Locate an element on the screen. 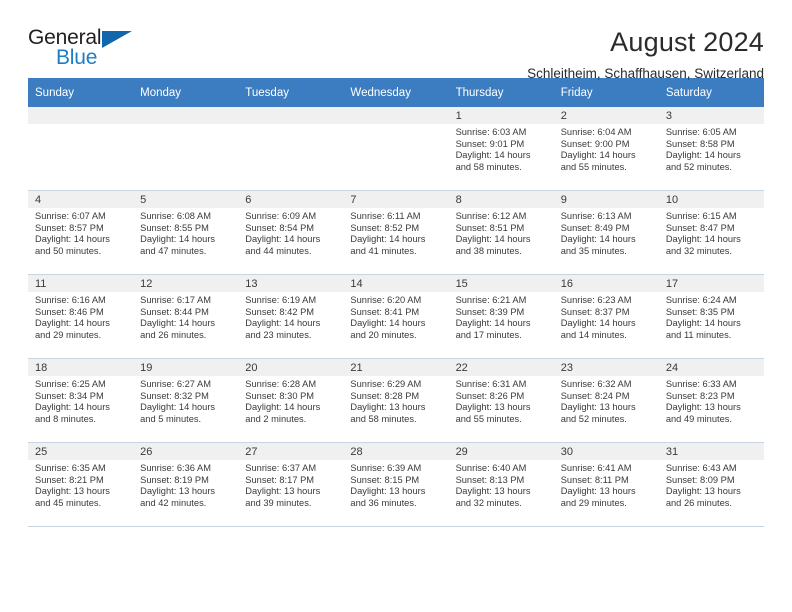 The height and width of the screenshot is (612, 792). sun-info-sunset: Sunset: 8:46 PM is located at coordinates (69, 311).